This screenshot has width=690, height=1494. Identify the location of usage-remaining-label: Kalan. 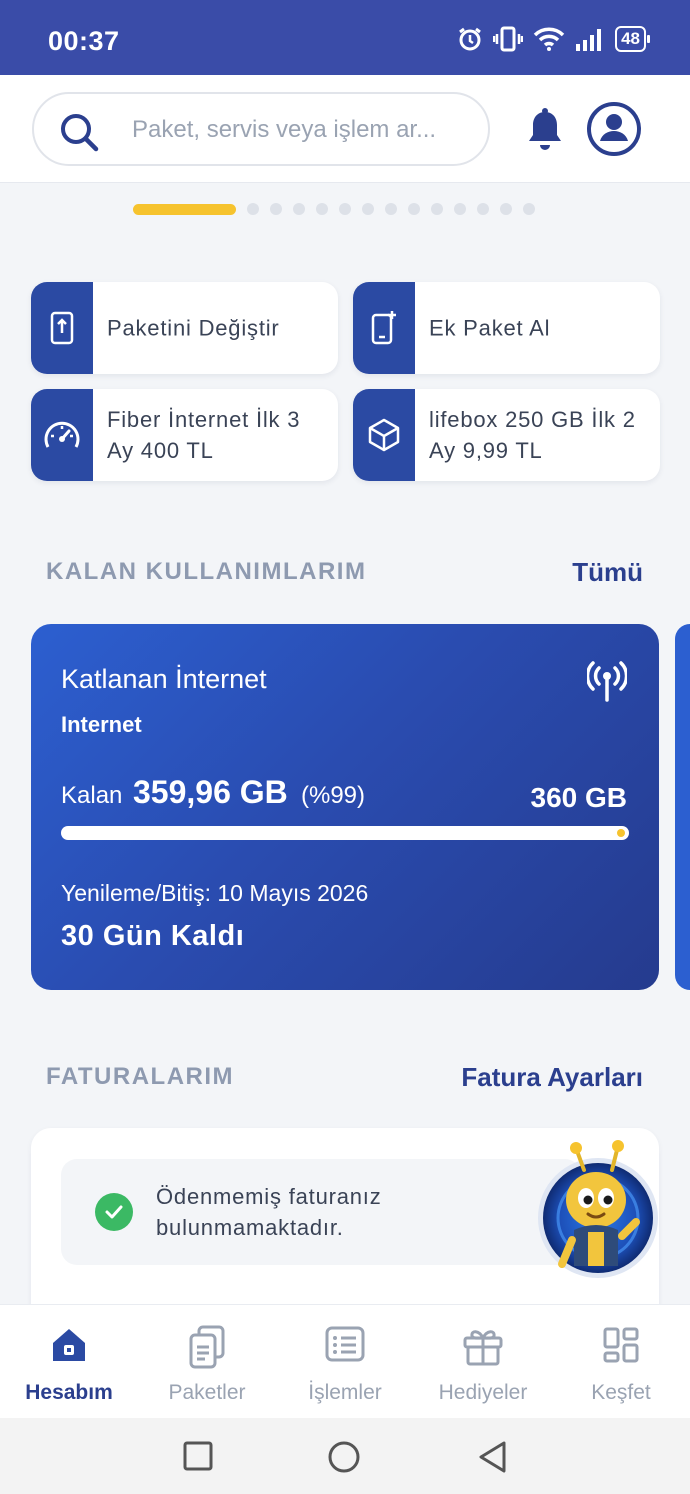
(92, 795).